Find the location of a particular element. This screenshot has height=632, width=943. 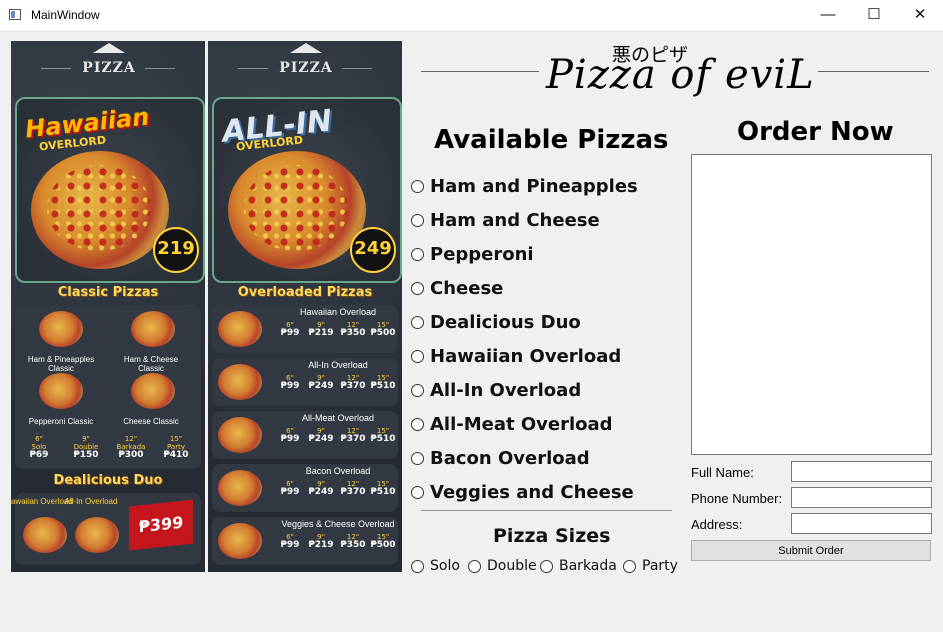

minimize-button: — is located at coordinates (828, 15).